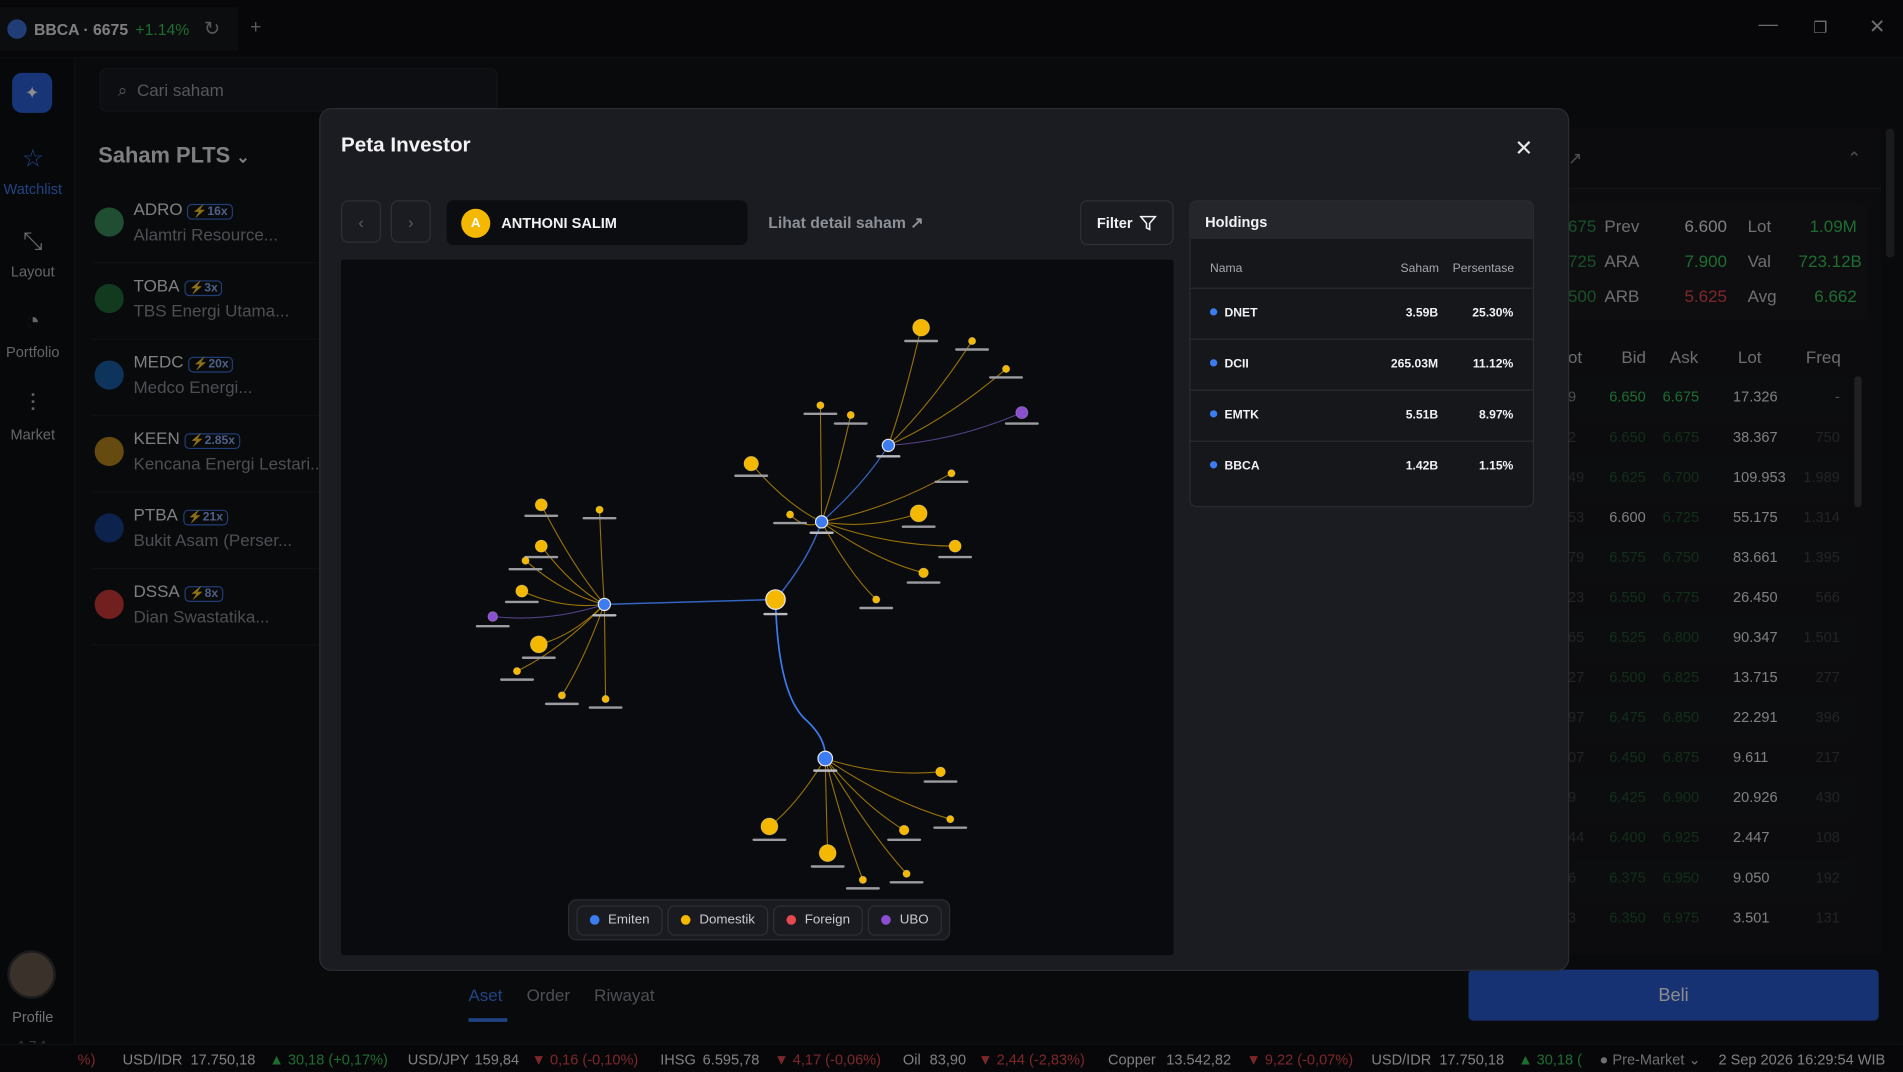 The height and width of the screenshot is (1072, 1903). I want to click on legend-item: Domestik, so click(718, 920).